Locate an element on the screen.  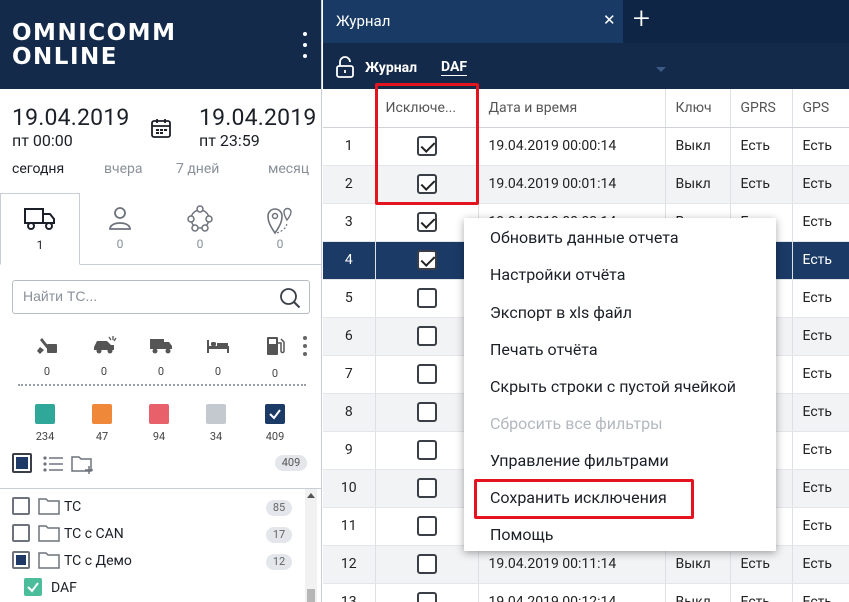
date-range: 19.04.2019 пт 00:00 19.04.2019 пт 23:59 is located at coordinates (160, 129).